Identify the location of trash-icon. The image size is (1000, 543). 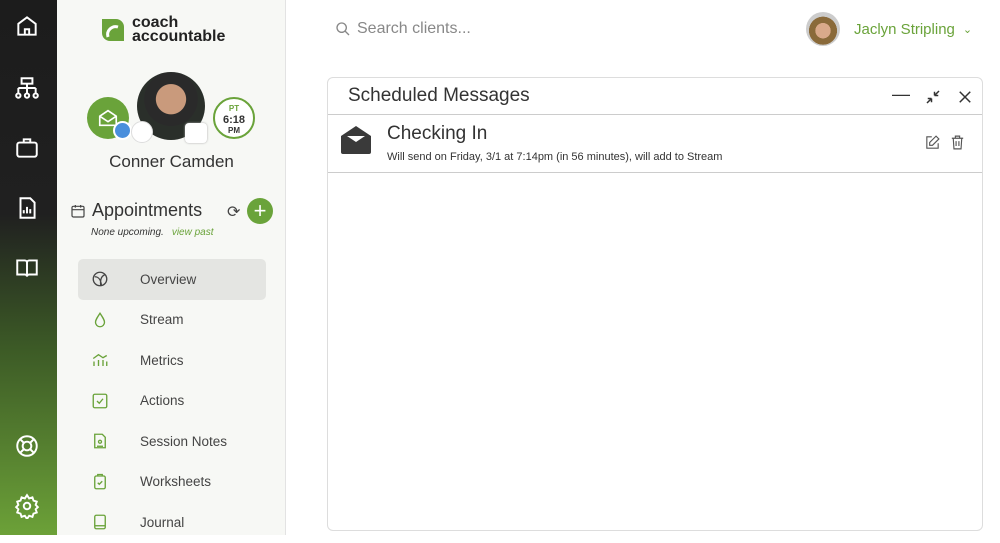
(957, 142).